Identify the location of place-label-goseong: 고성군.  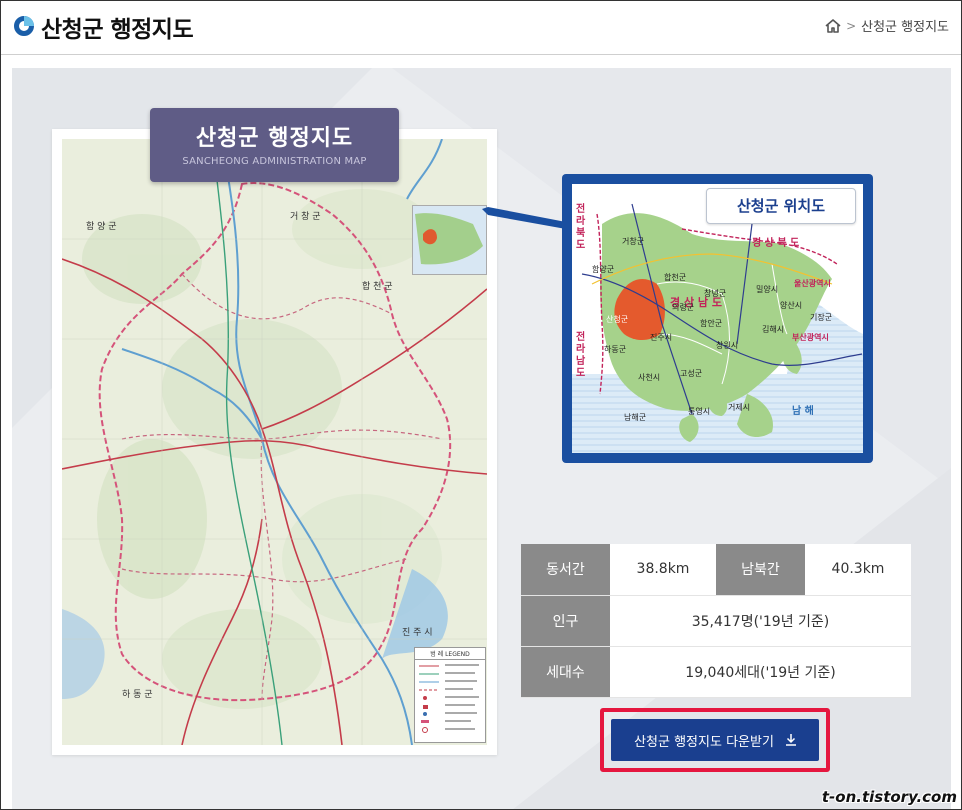
(691, 373).